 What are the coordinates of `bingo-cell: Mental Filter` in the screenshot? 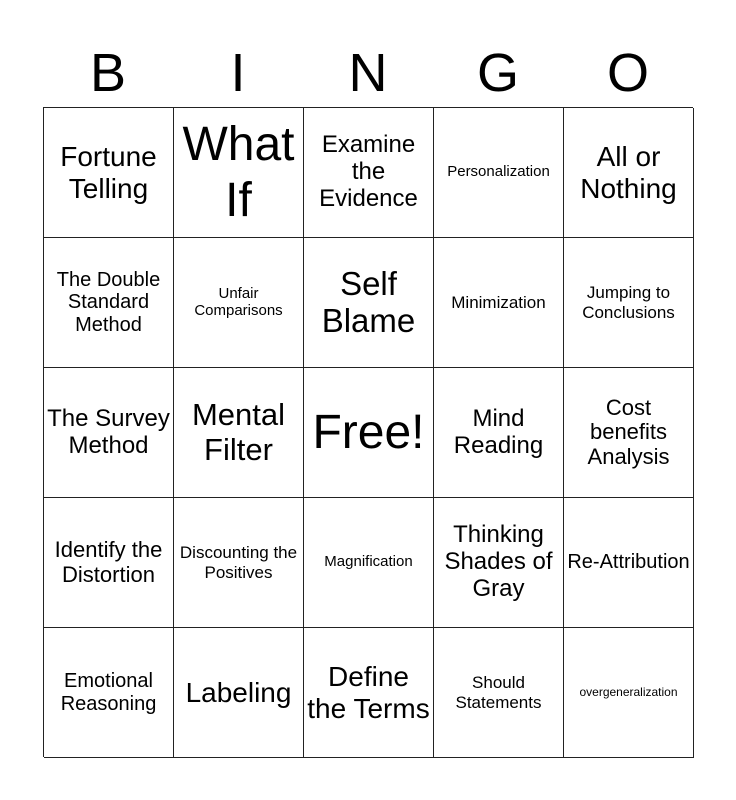 It's located at (239, 433).